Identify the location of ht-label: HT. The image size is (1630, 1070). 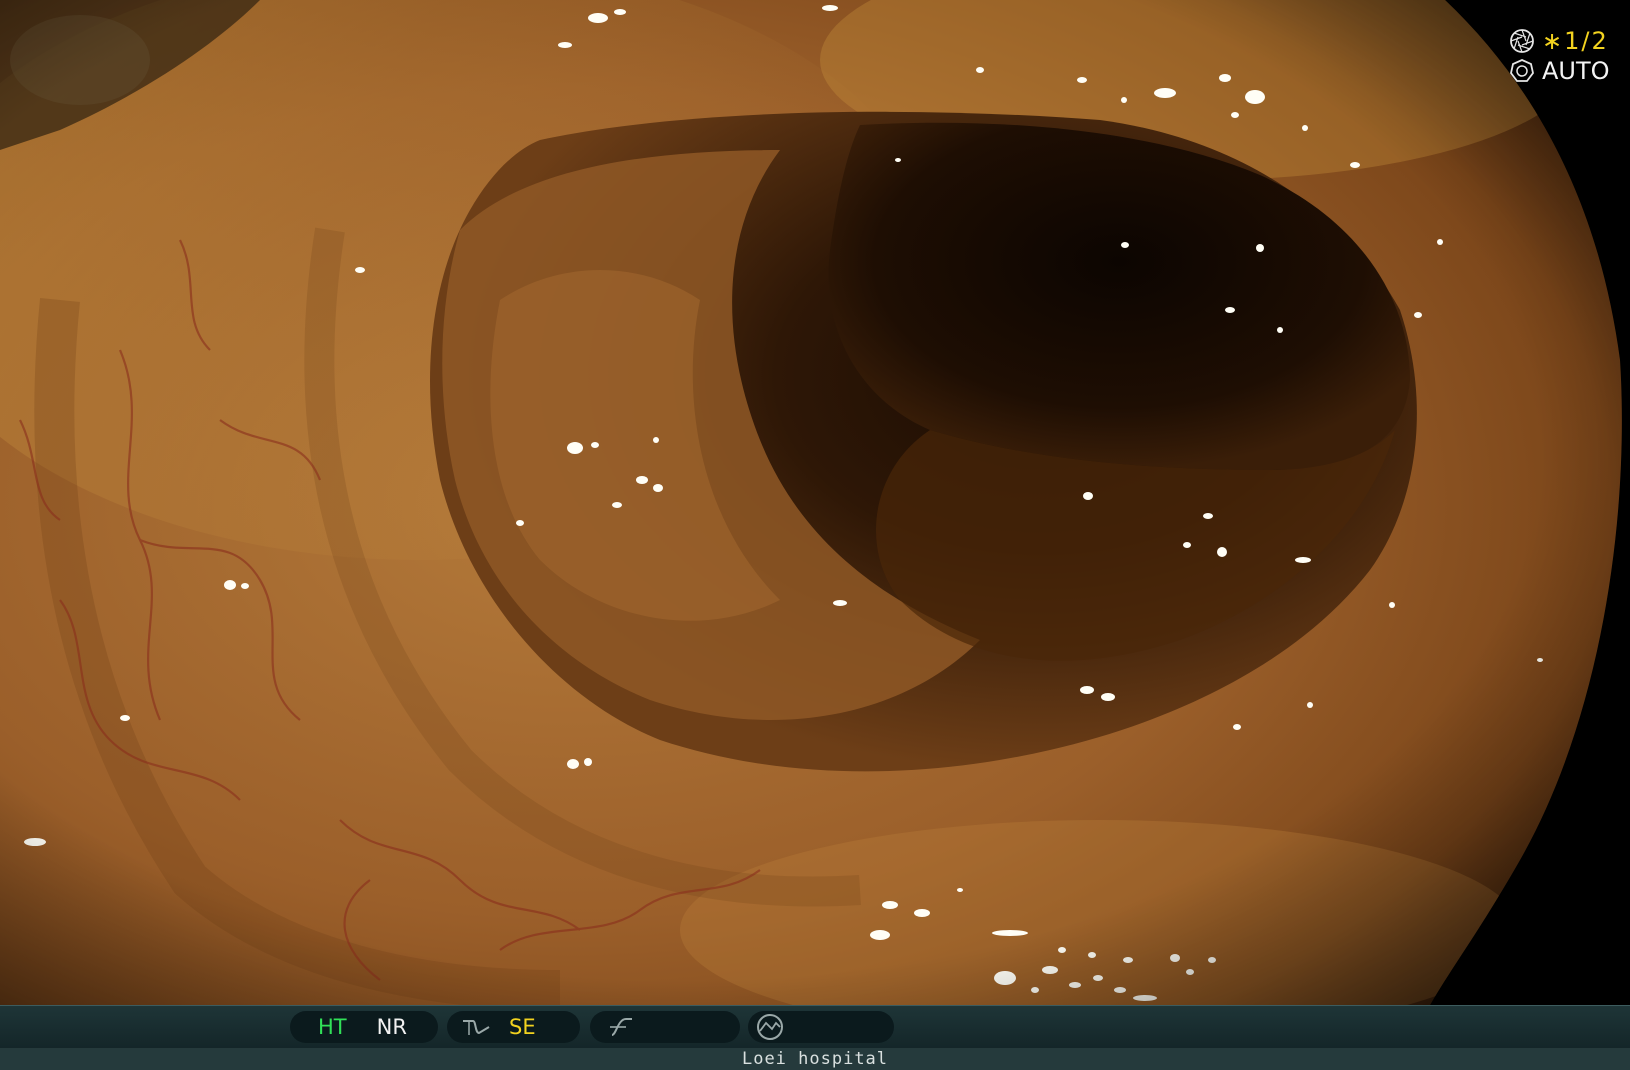
(332, 1027).